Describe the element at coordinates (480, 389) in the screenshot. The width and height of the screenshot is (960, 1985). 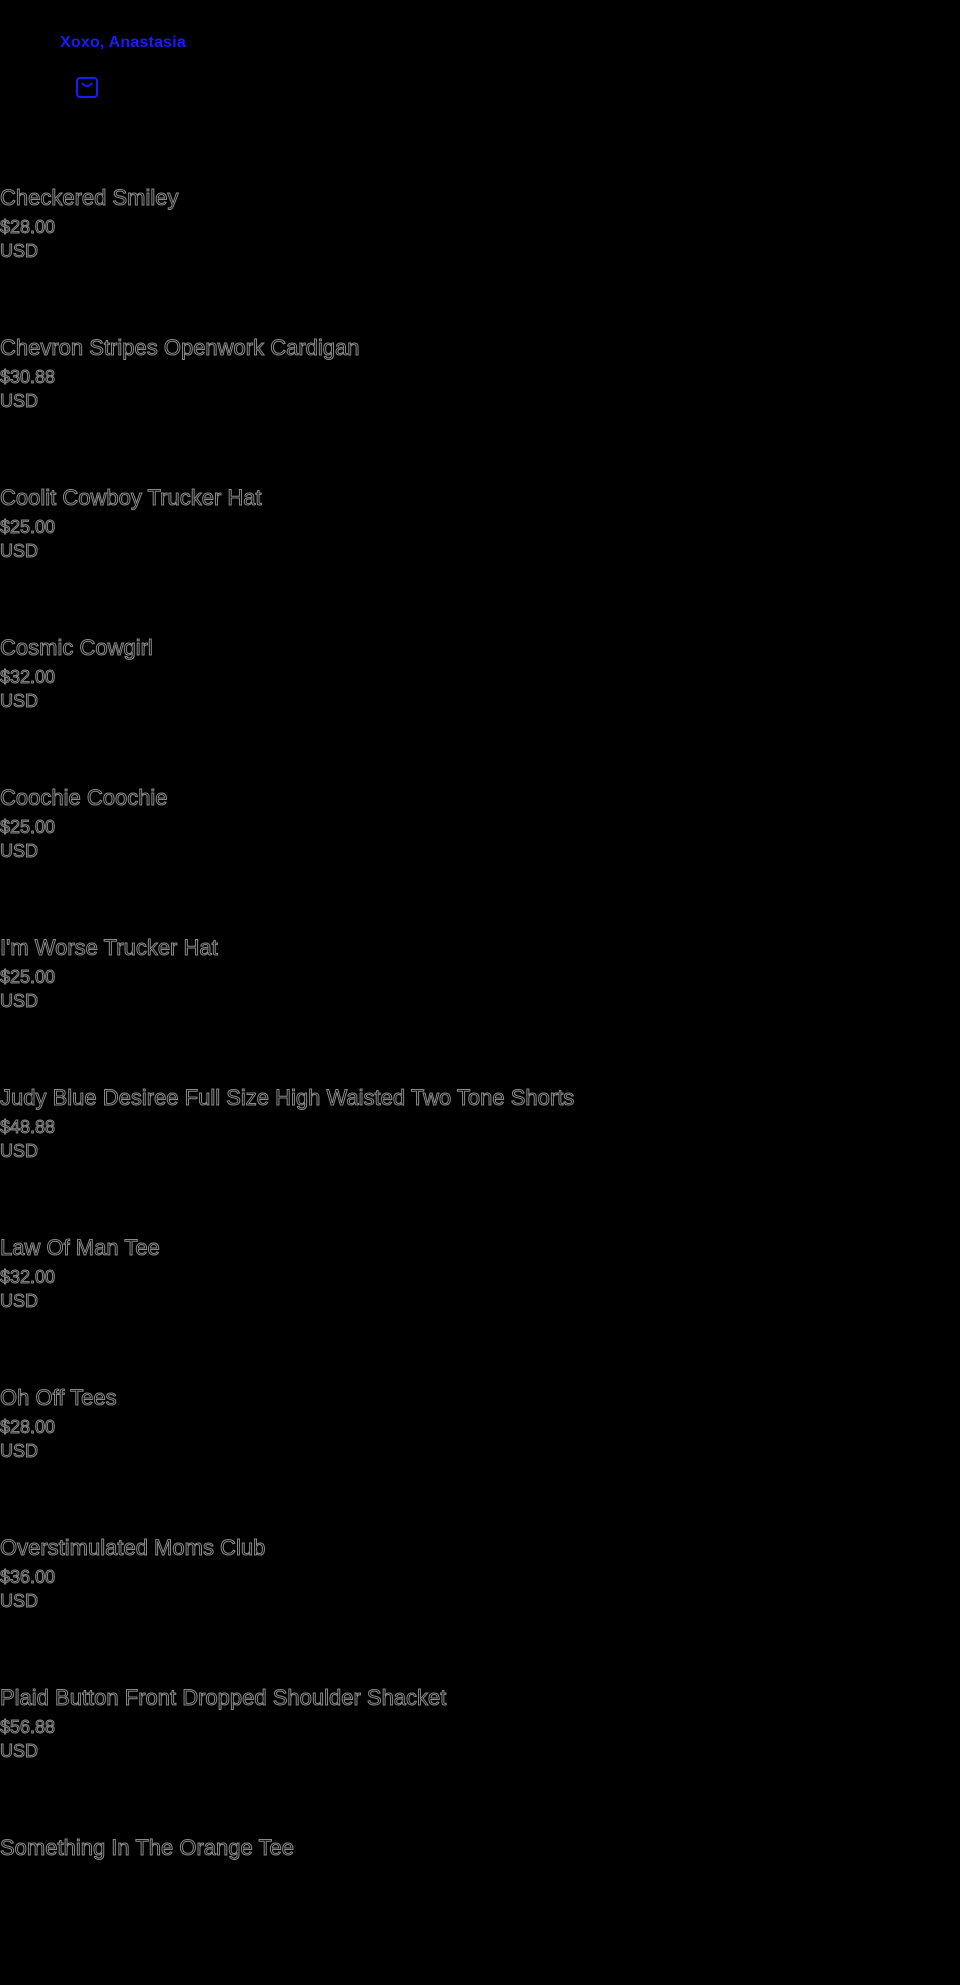
I see `product-price: $30.88 USD` at that location.